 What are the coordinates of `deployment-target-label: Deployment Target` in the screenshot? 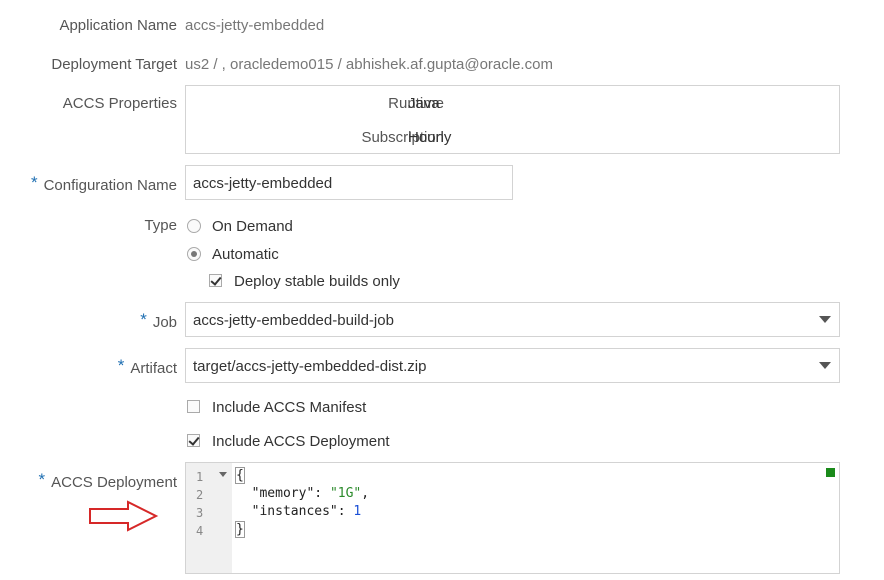 It's located at (114, 64).